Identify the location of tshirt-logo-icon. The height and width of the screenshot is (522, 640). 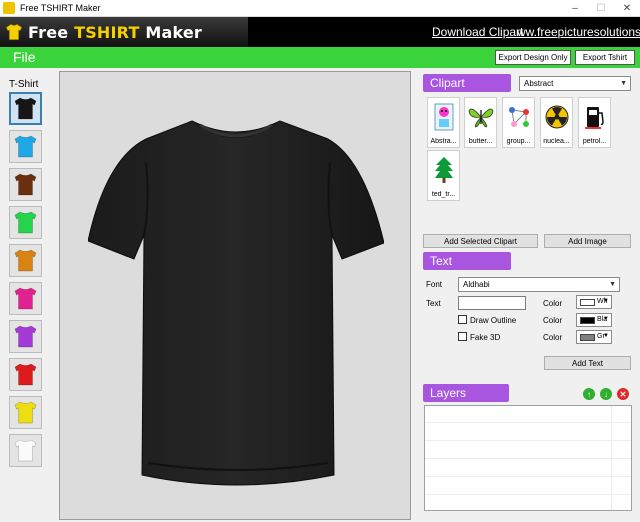
(14, 32).